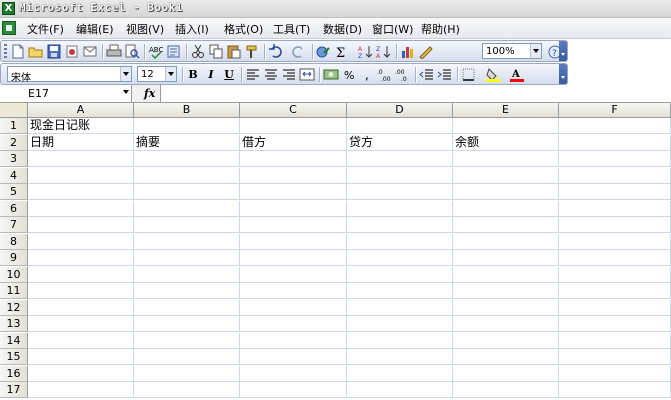  I want to click on cell-a15, so click(81, 357).